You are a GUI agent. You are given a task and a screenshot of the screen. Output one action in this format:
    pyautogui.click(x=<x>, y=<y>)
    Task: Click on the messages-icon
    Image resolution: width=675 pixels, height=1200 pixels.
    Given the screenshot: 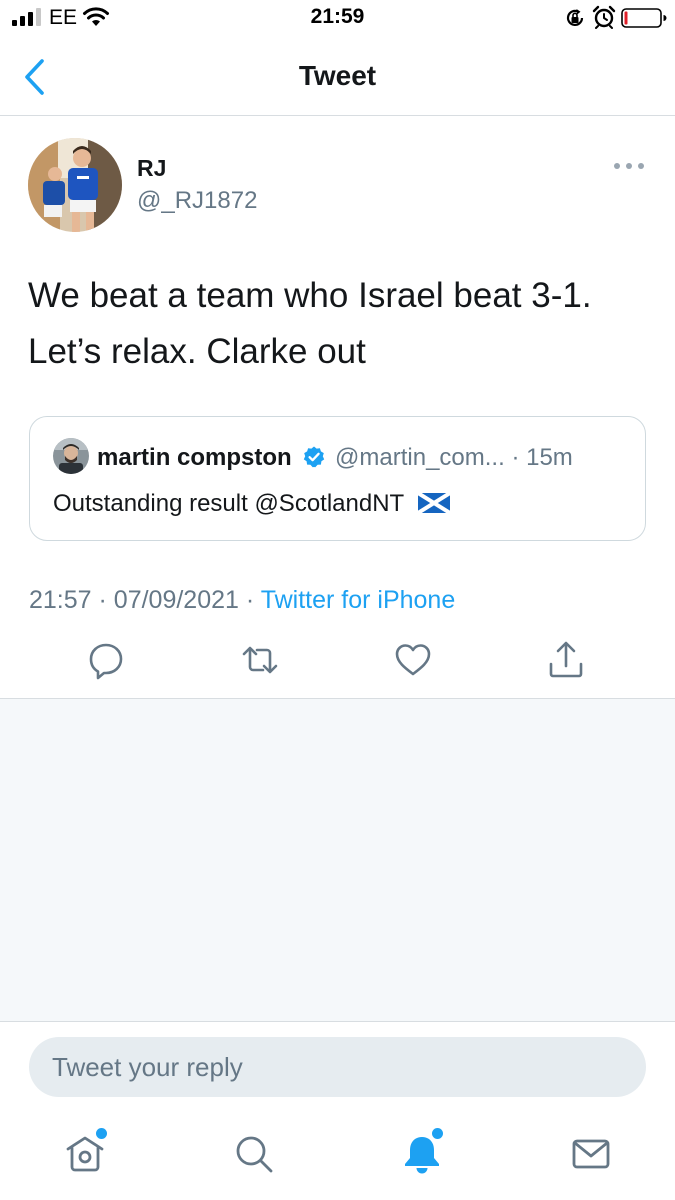 What is the action you would take?
    pyautogui.click(x=591, y=1154)
    